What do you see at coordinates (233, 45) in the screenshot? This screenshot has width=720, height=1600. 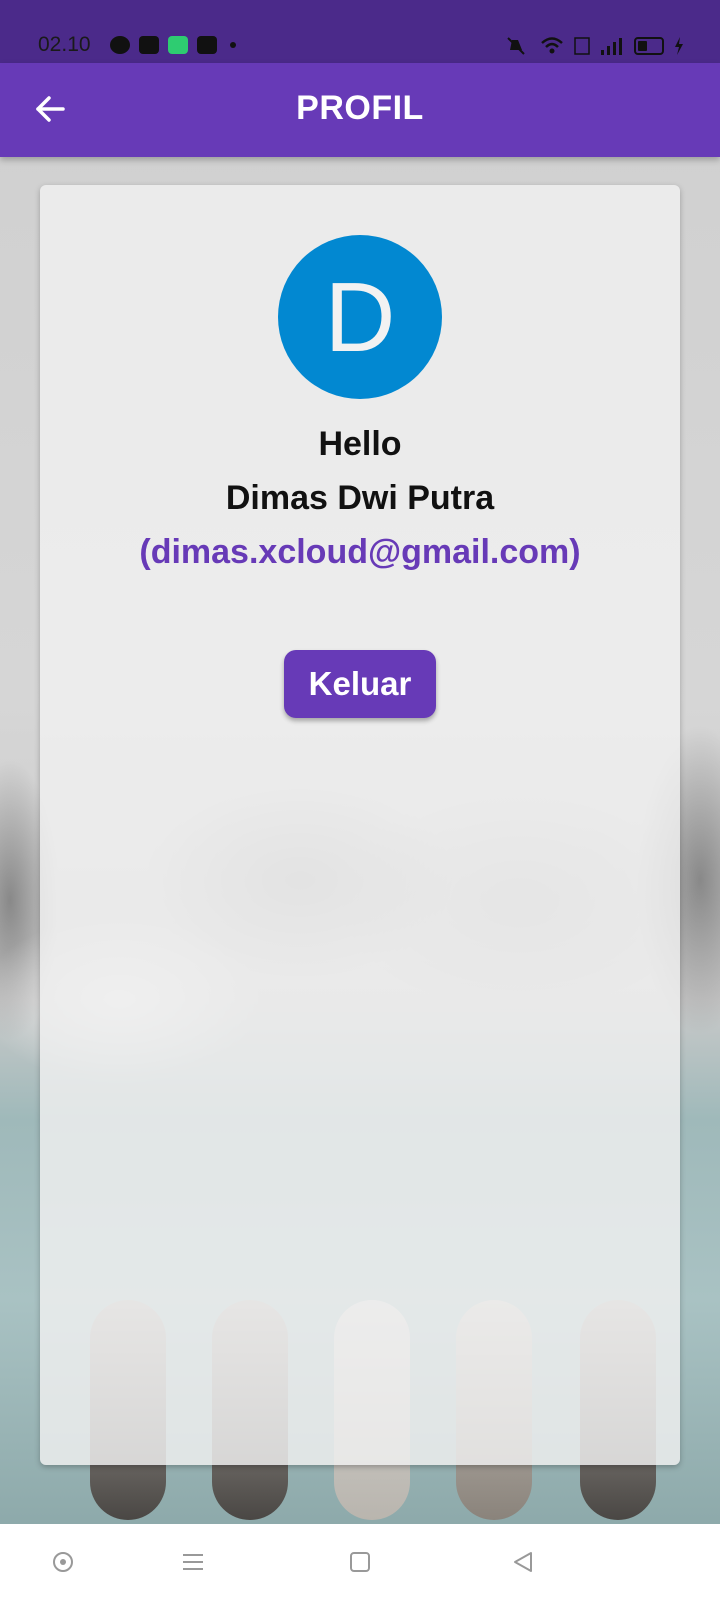 I see `dot-icon` at bounding box center [233, 45].